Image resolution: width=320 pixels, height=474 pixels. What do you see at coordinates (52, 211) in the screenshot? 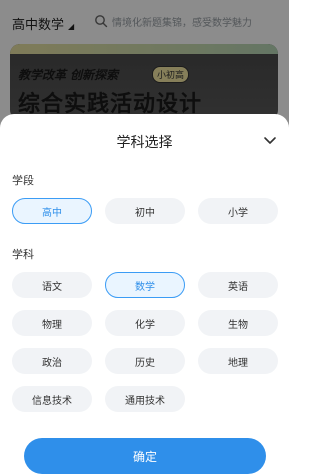
I see `stage-chip: 高中` at bounding box center [52, 211].